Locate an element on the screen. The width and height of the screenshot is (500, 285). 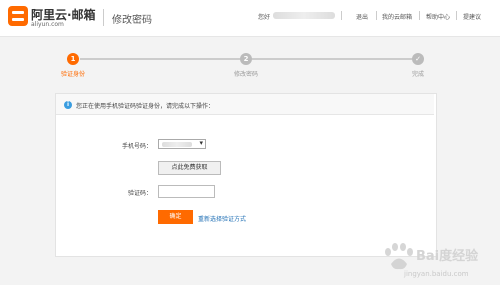
baidu-jingyan-watermark: Bai度经验 jingyan.baidu.com is located at coordinates (435, 259).